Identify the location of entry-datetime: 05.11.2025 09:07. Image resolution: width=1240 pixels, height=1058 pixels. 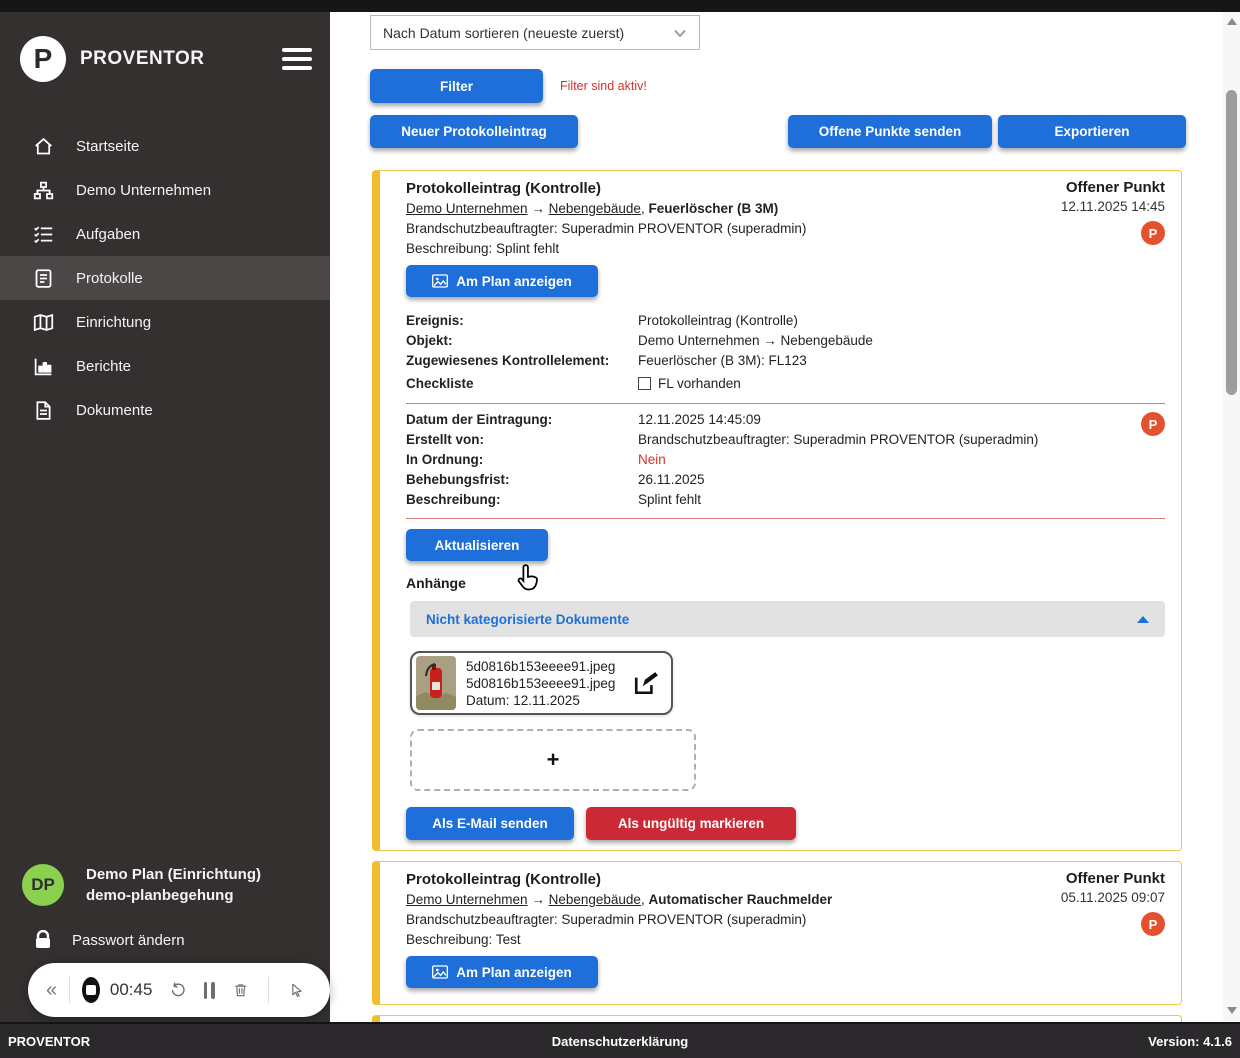
(1112, 897).